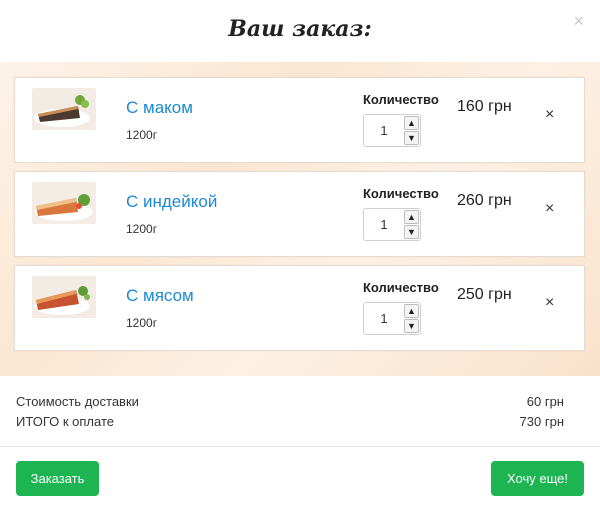 The height and width of the screenshot is (511, 600). Describe the element at coordinates (171, 202) in the screenshot. I see `product-name-link: С индейкой` at that location.